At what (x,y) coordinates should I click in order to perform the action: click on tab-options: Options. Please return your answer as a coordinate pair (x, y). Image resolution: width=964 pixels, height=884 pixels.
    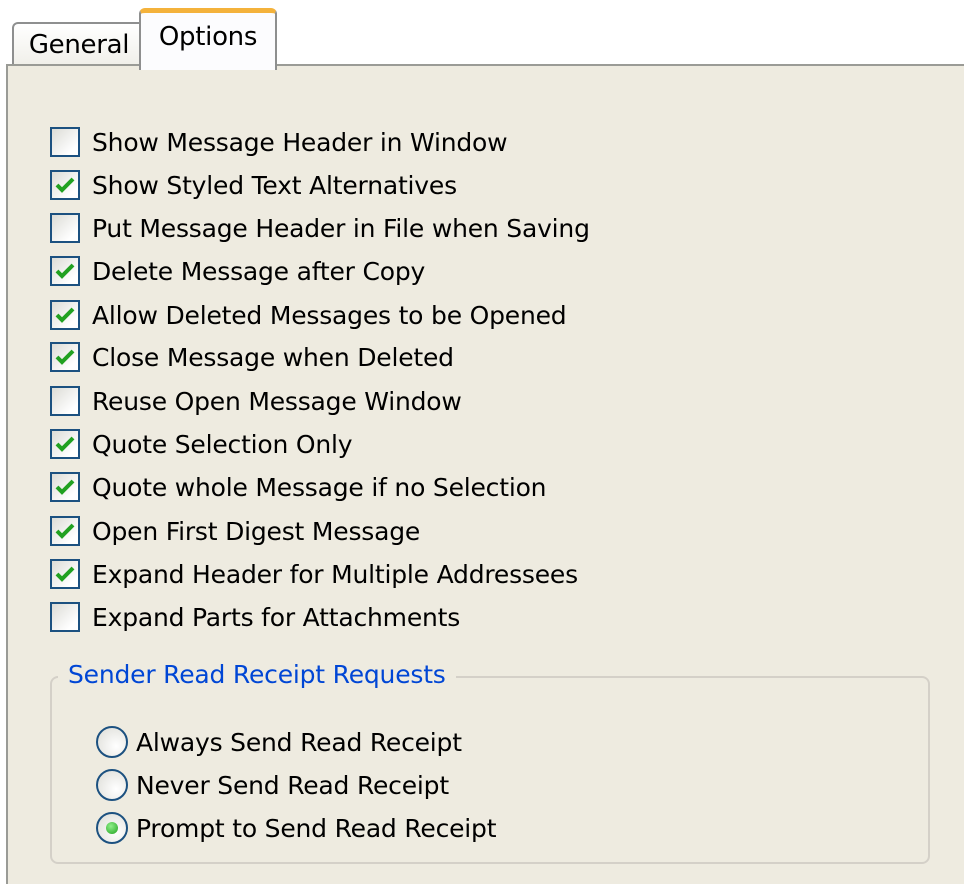
    Looking at the image, I should click on (208, 39).